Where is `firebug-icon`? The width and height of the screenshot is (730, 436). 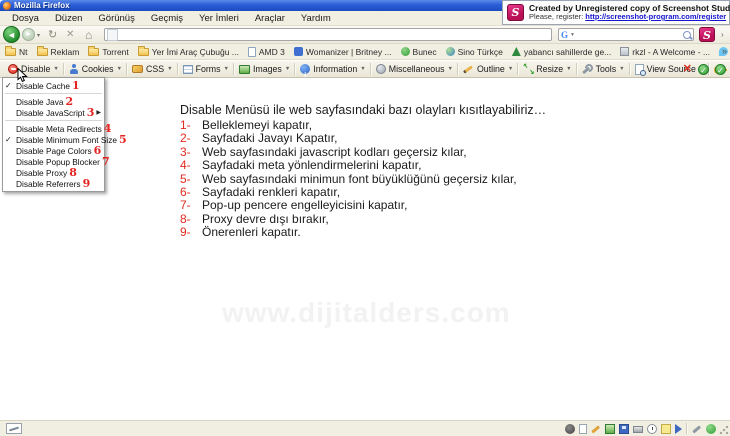
firebug-icon is located at coordinates (570, 428).